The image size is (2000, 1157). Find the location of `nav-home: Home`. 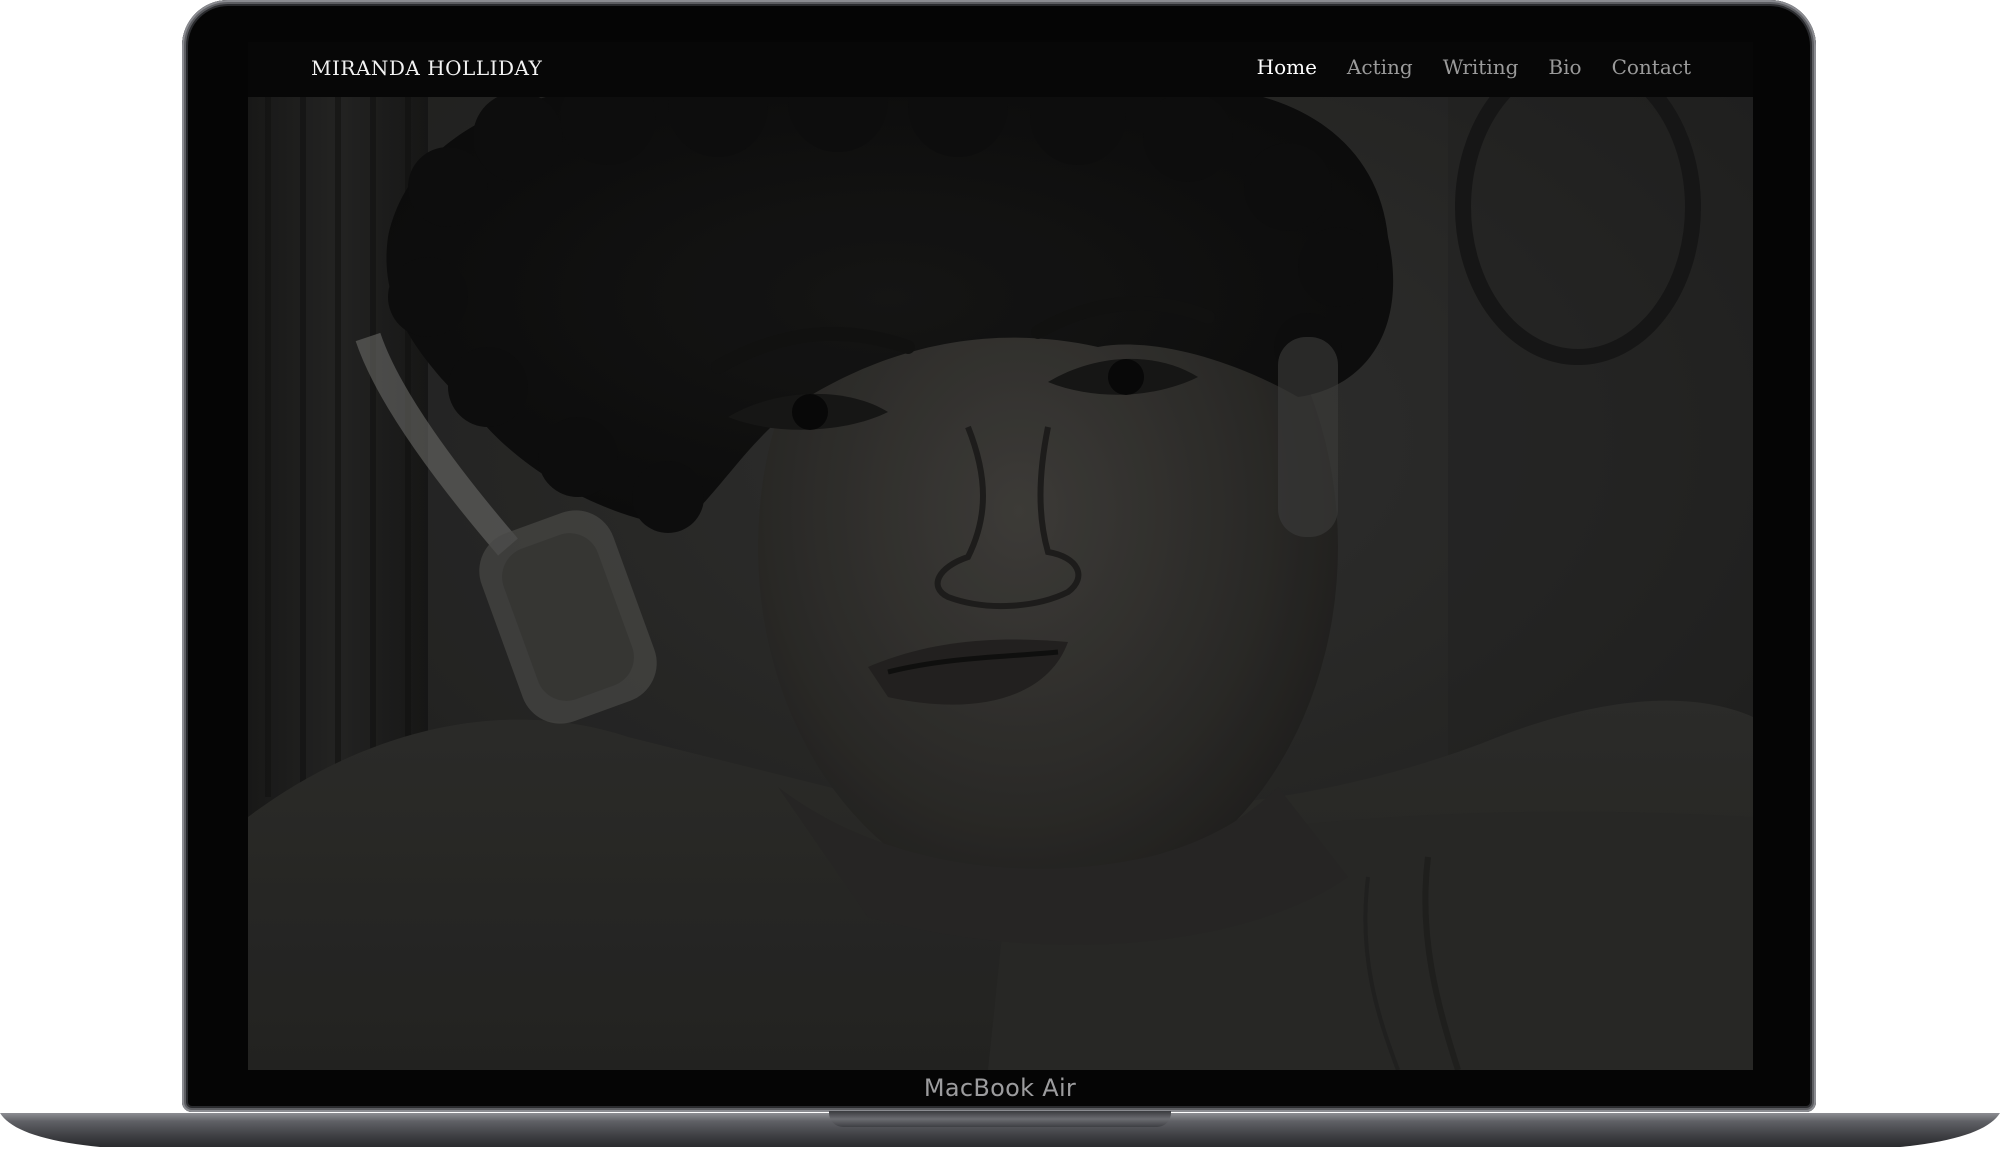

nav-home: Home is located at coordinates (1287, 67).